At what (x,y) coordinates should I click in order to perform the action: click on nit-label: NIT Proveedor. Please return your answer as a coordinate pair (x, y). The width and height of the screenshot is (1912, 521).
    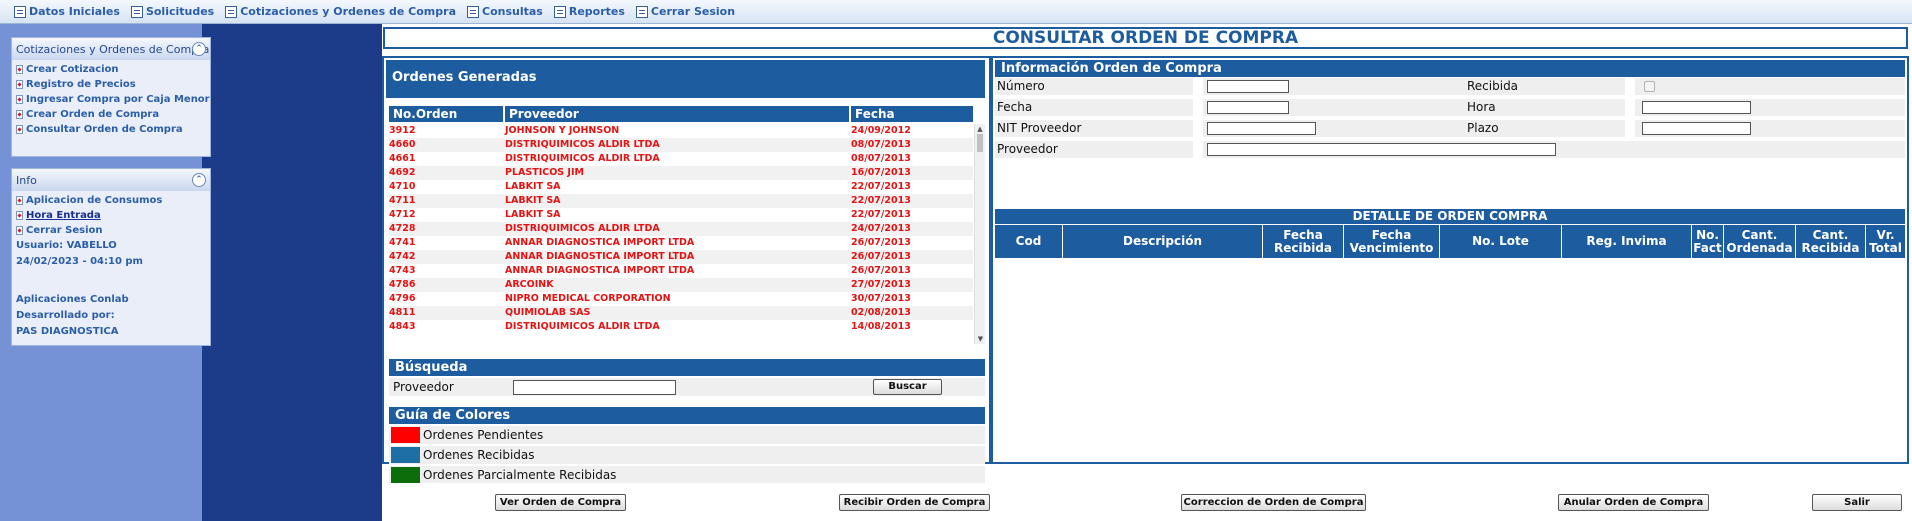
    Looking at the image, I should click on (1039, 128).